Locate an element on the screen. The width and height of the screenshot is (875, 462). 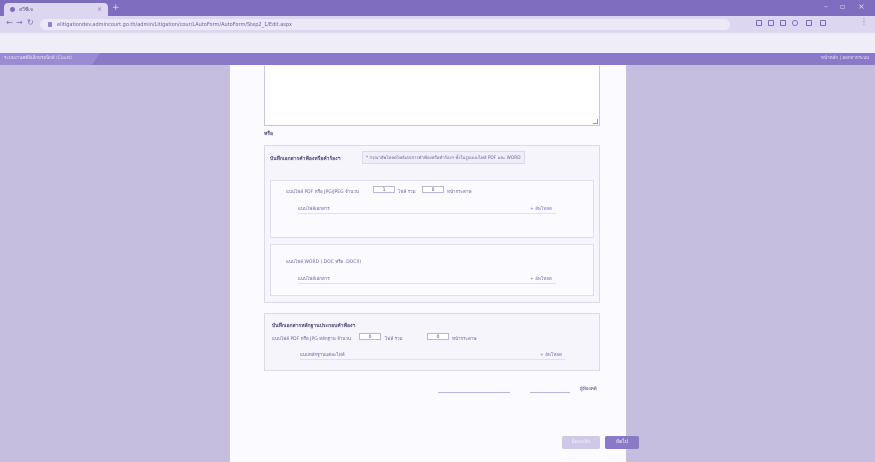
upload-section-title: บันทึกเอกสารคำฟ้องหรือคำร้องฯ is located at coordinates (305, 159).